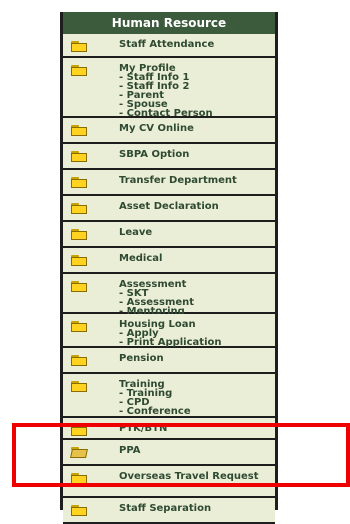  I want to click on menu-item: Transfer Department, so click(169, 183).